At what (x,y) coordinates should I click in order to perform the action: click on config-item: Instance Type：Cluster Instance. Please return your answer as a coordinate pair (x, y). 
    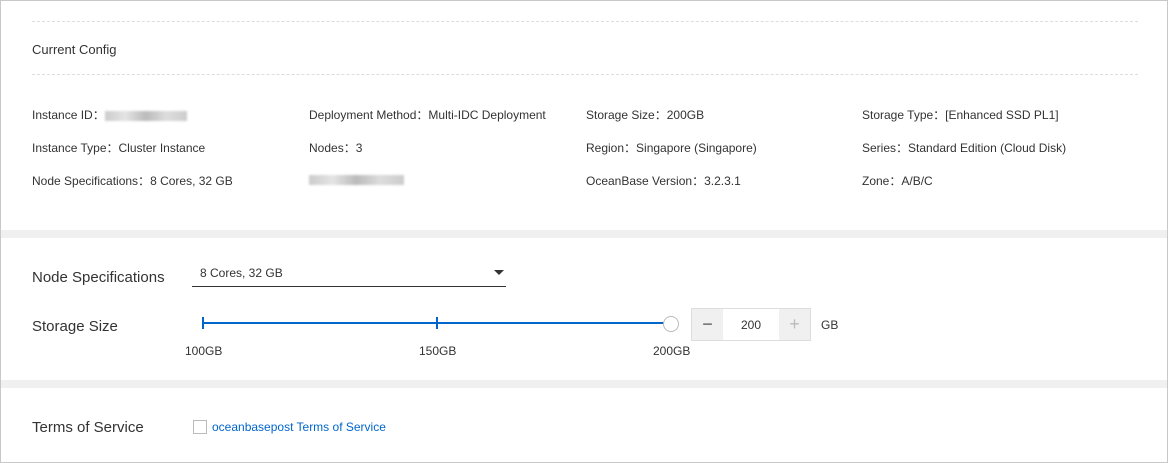
    Looking at the image, I should click on (118, 147).